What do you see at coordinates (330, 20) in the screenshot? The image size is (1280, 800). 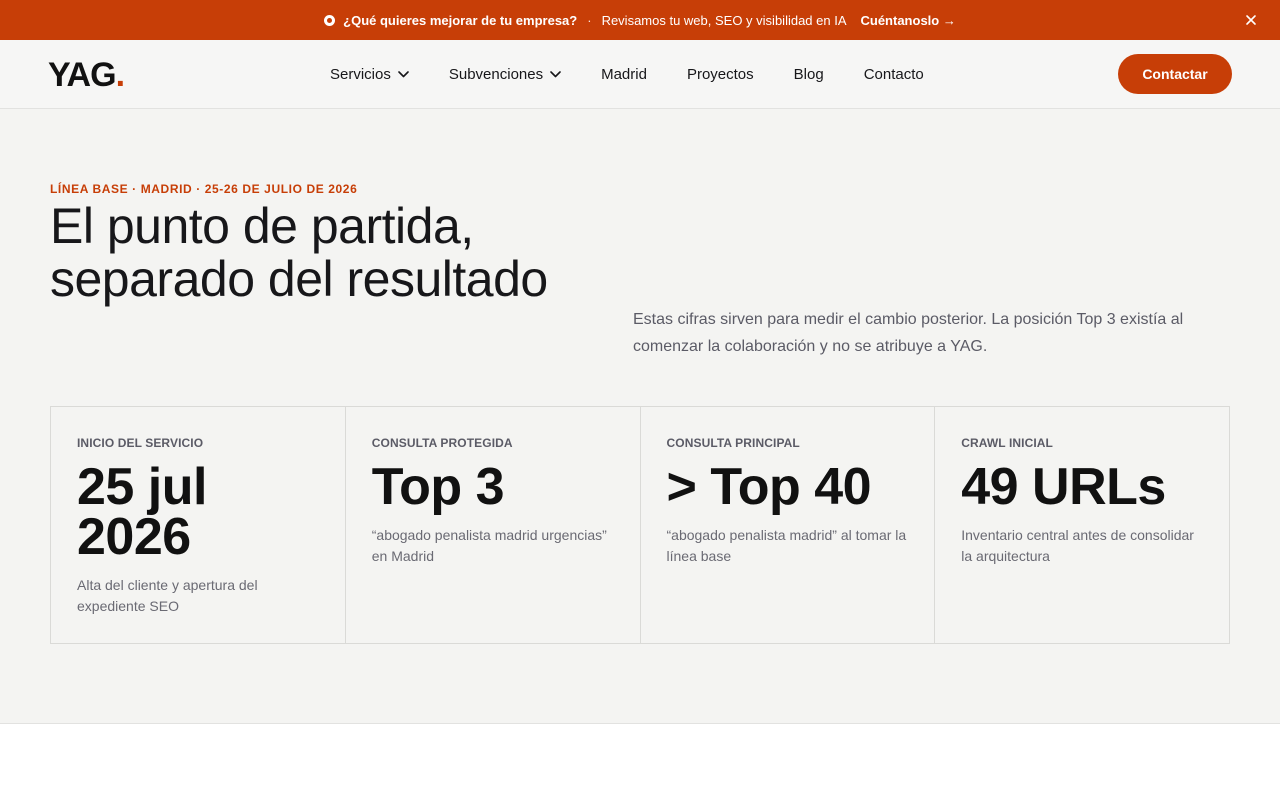 I see `record-icon` at bounding box center [330, 20].